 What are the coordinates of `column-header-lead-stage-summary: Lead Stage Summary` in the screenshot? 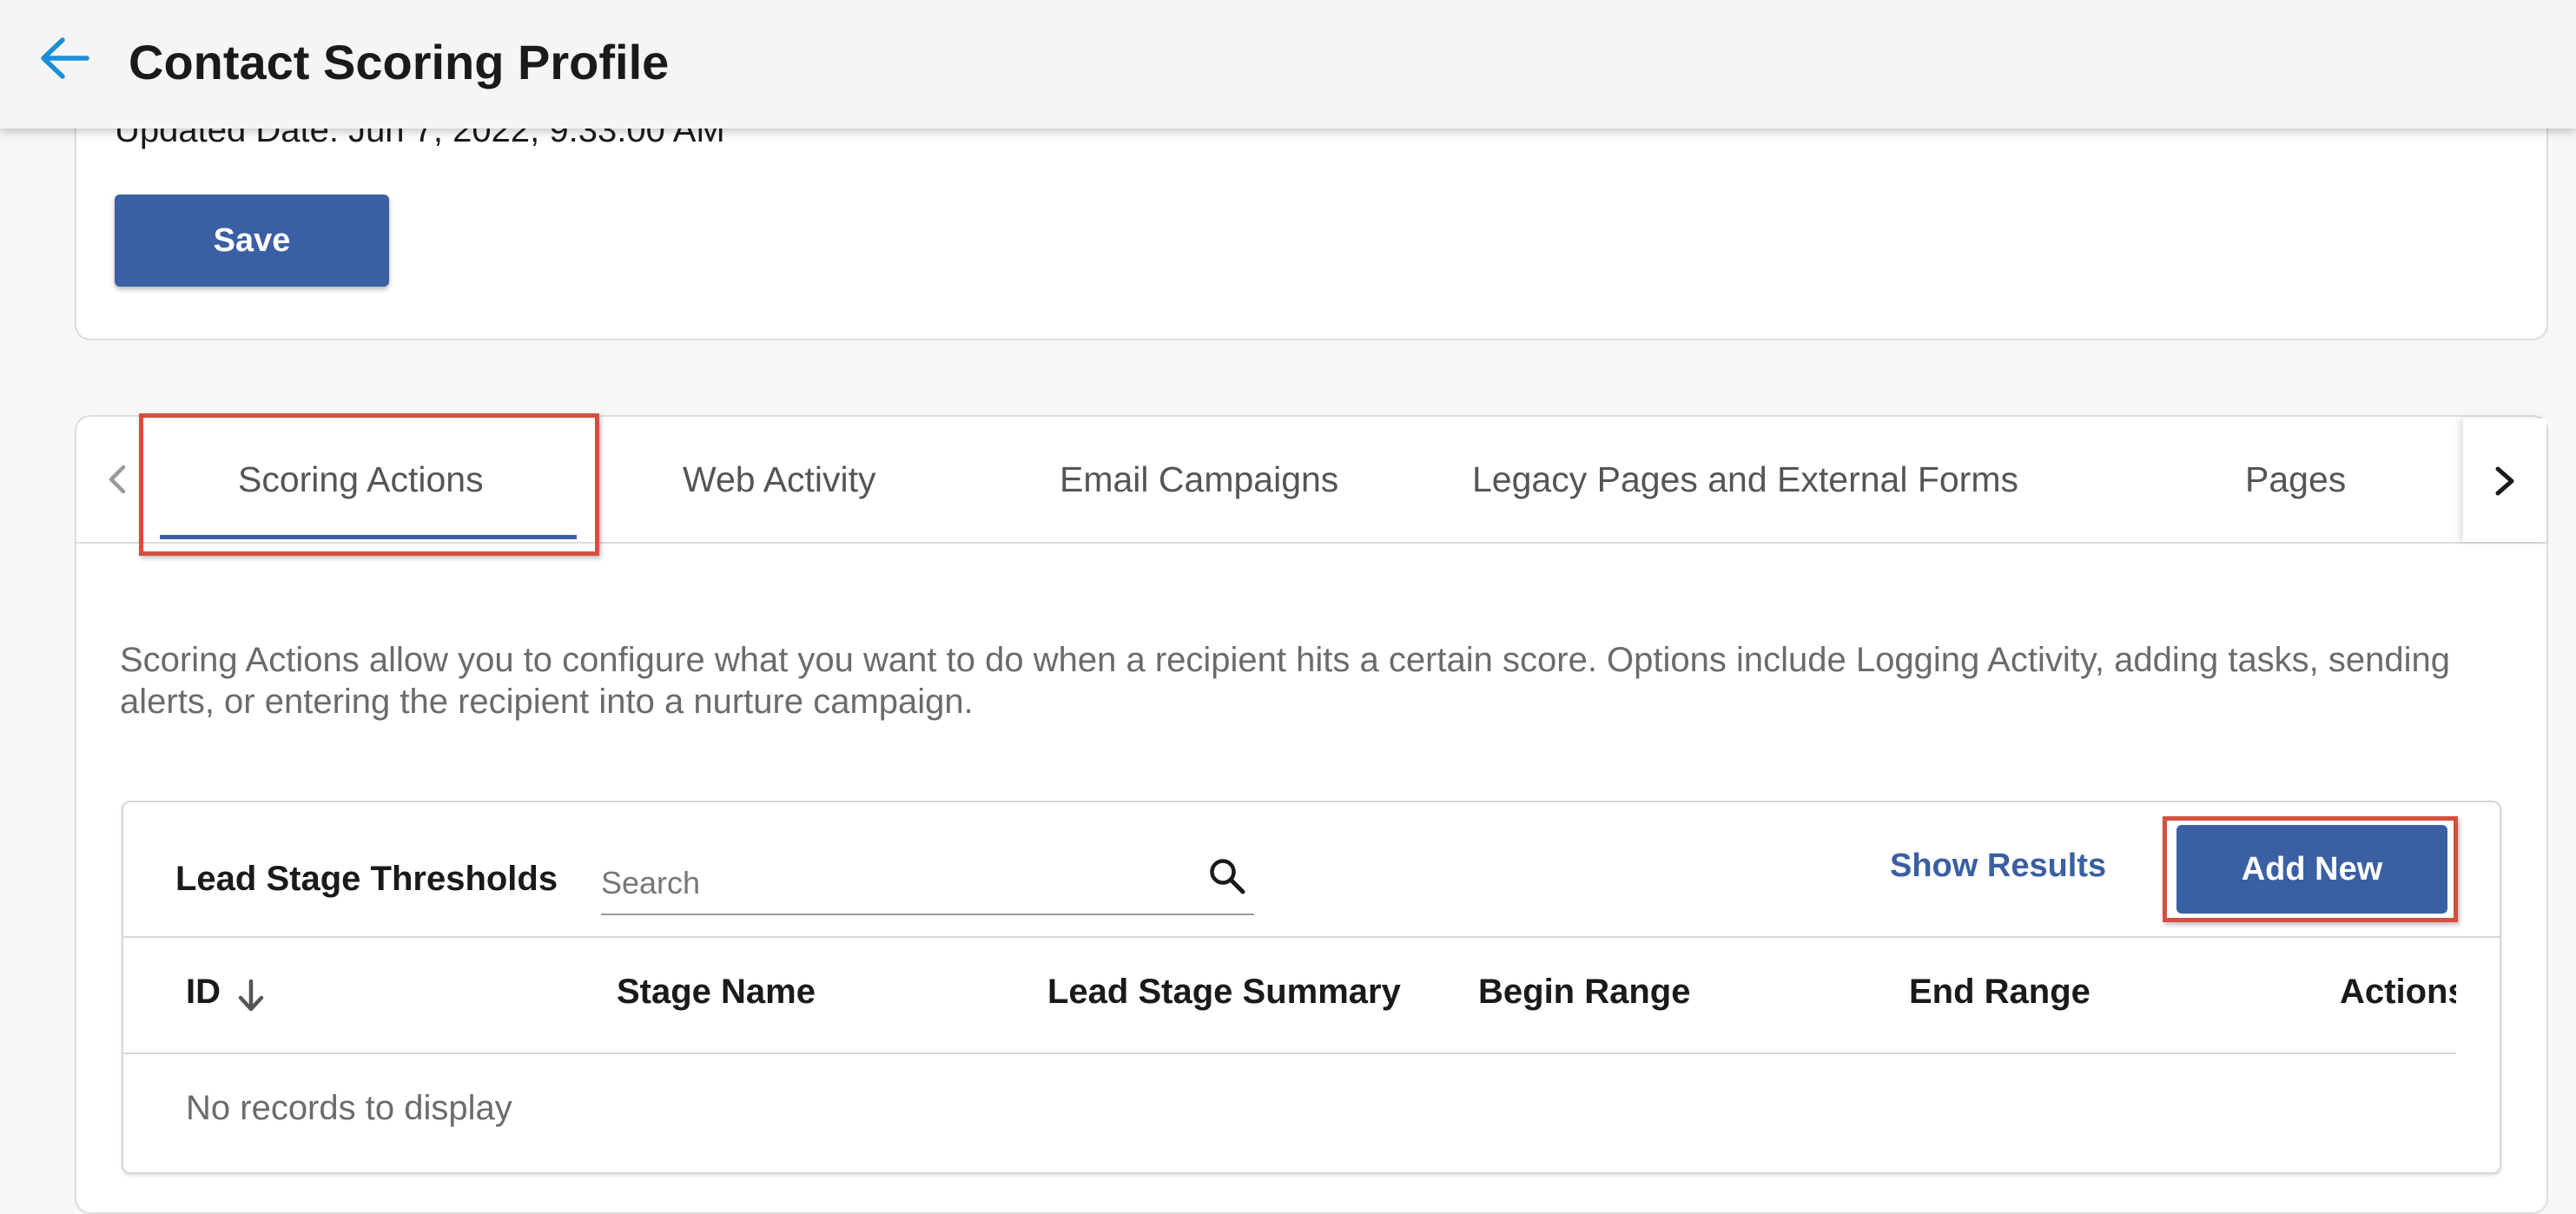 It's located at (1224, 993).